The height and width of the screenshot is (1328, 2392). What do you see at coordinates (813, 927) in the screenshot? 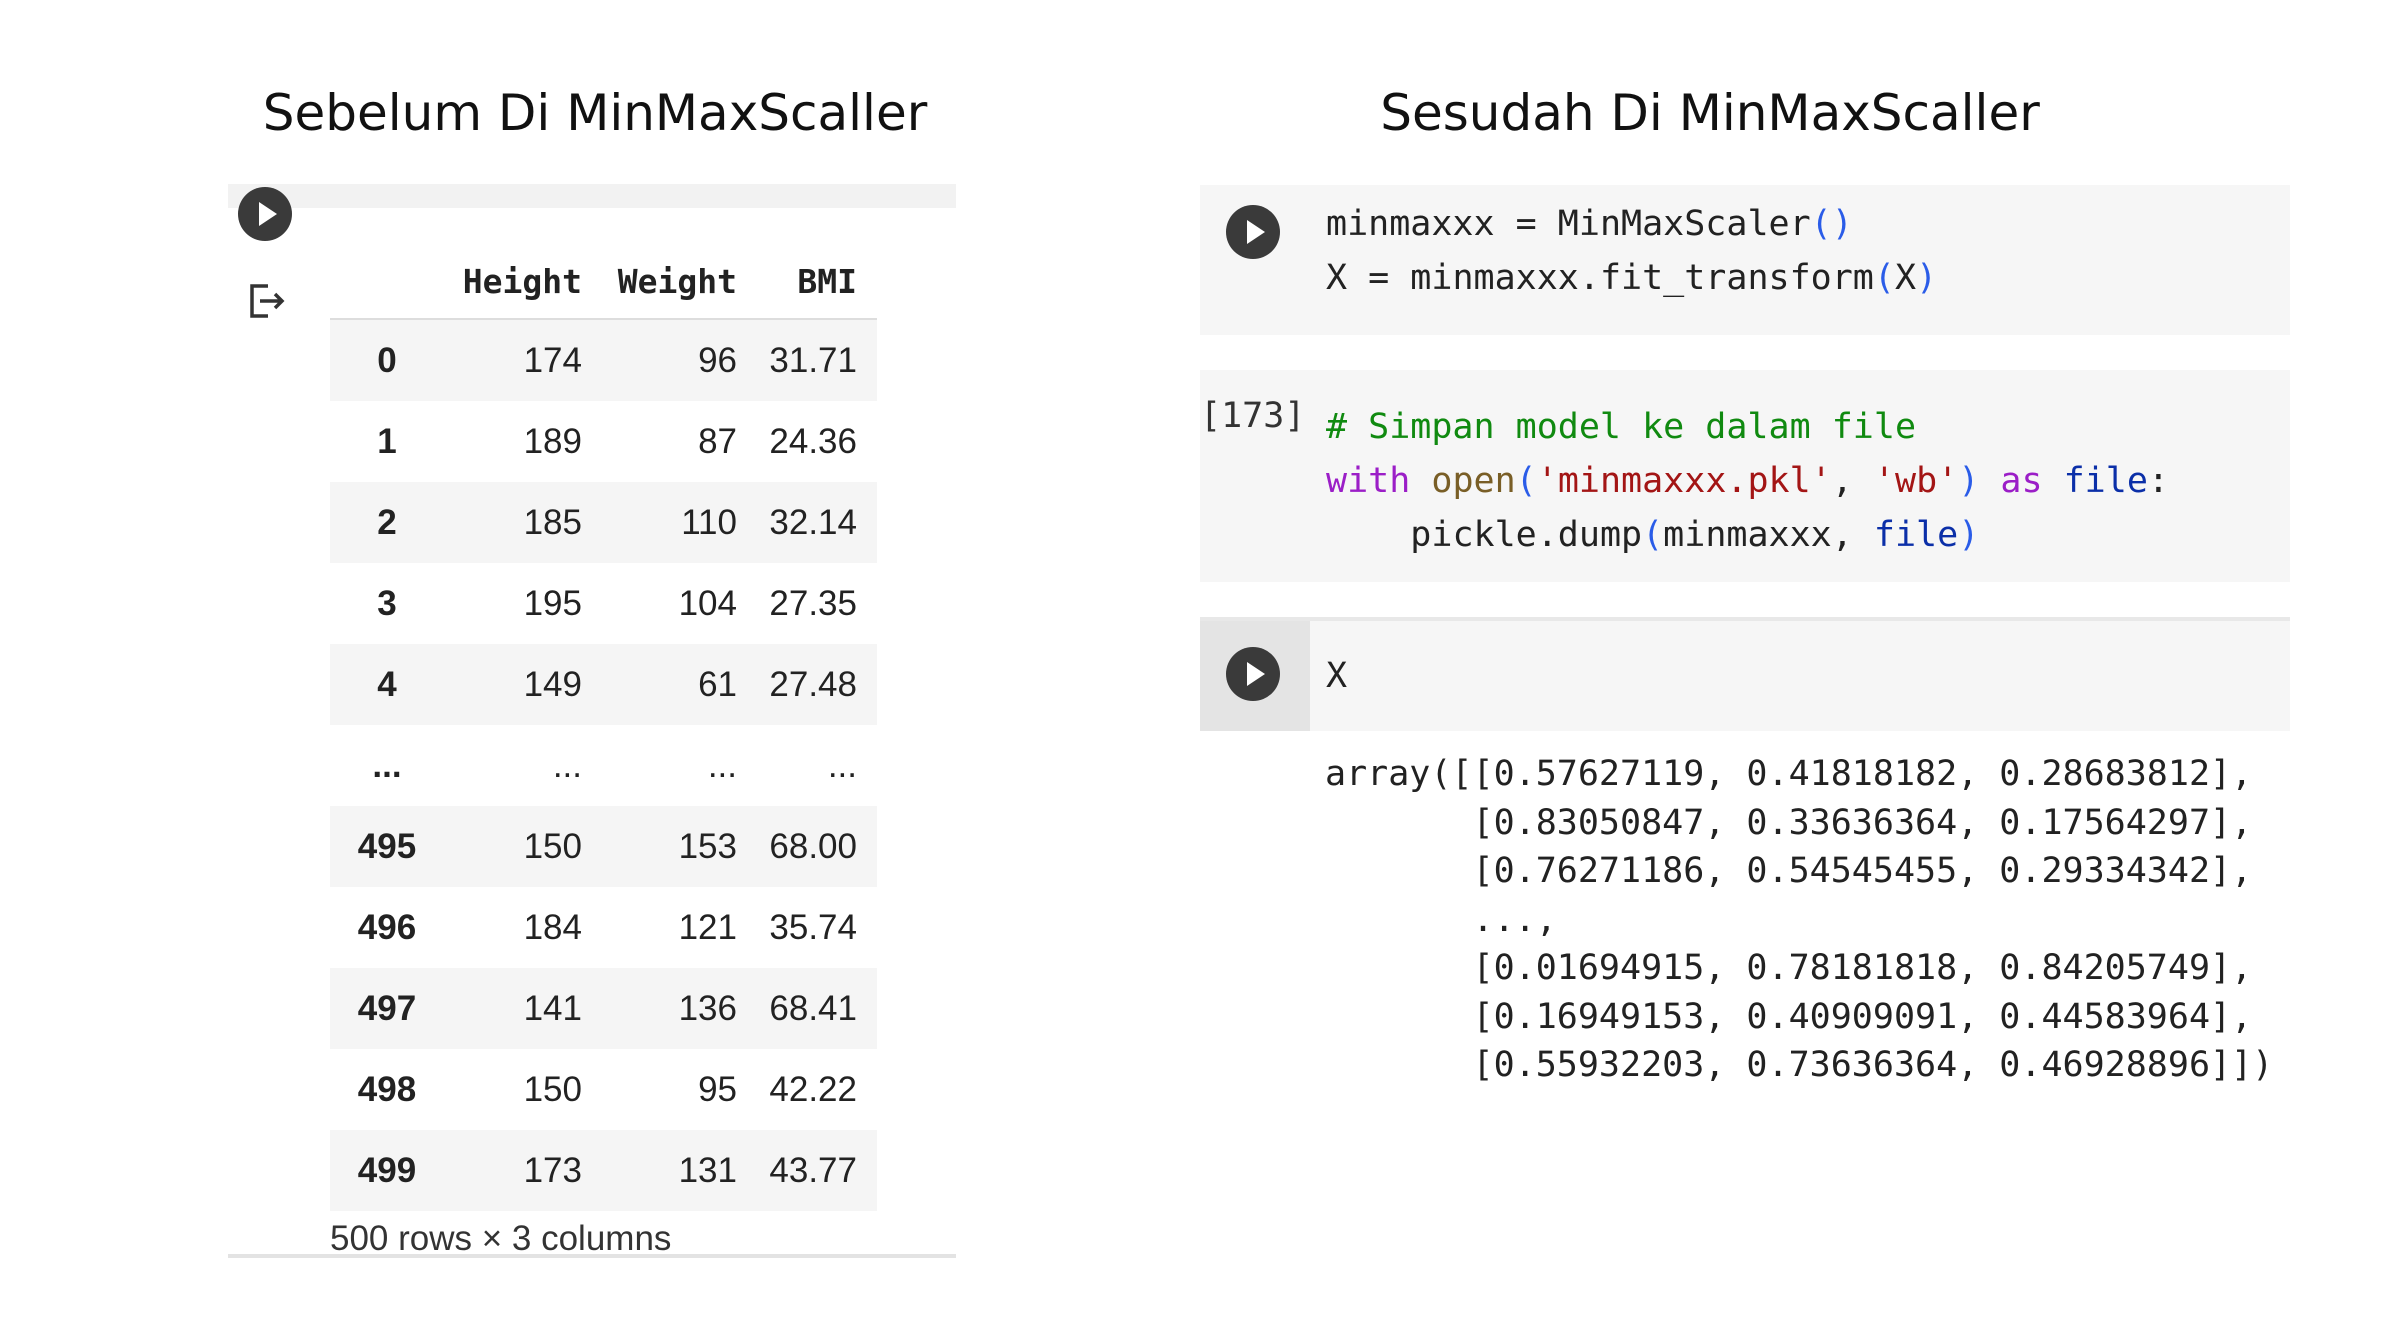
I see `table-cell: 35.74` at bounding box center [813, 927].